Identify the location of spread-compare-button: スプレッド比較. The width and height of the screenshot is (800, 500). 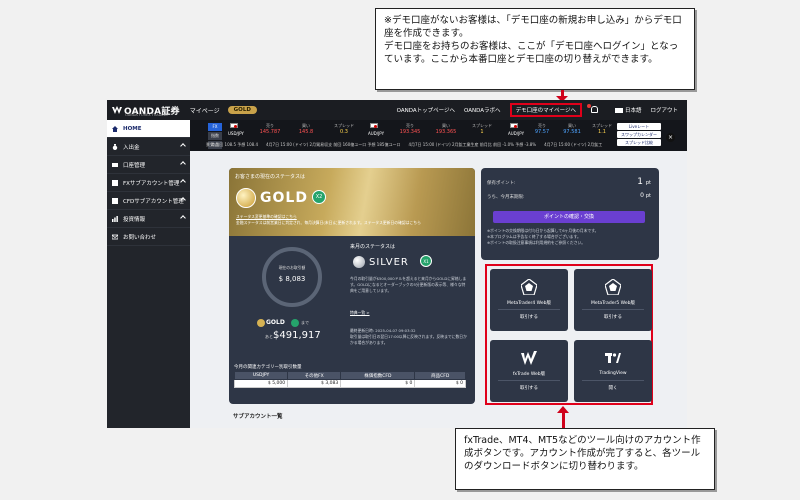
(639, 142).